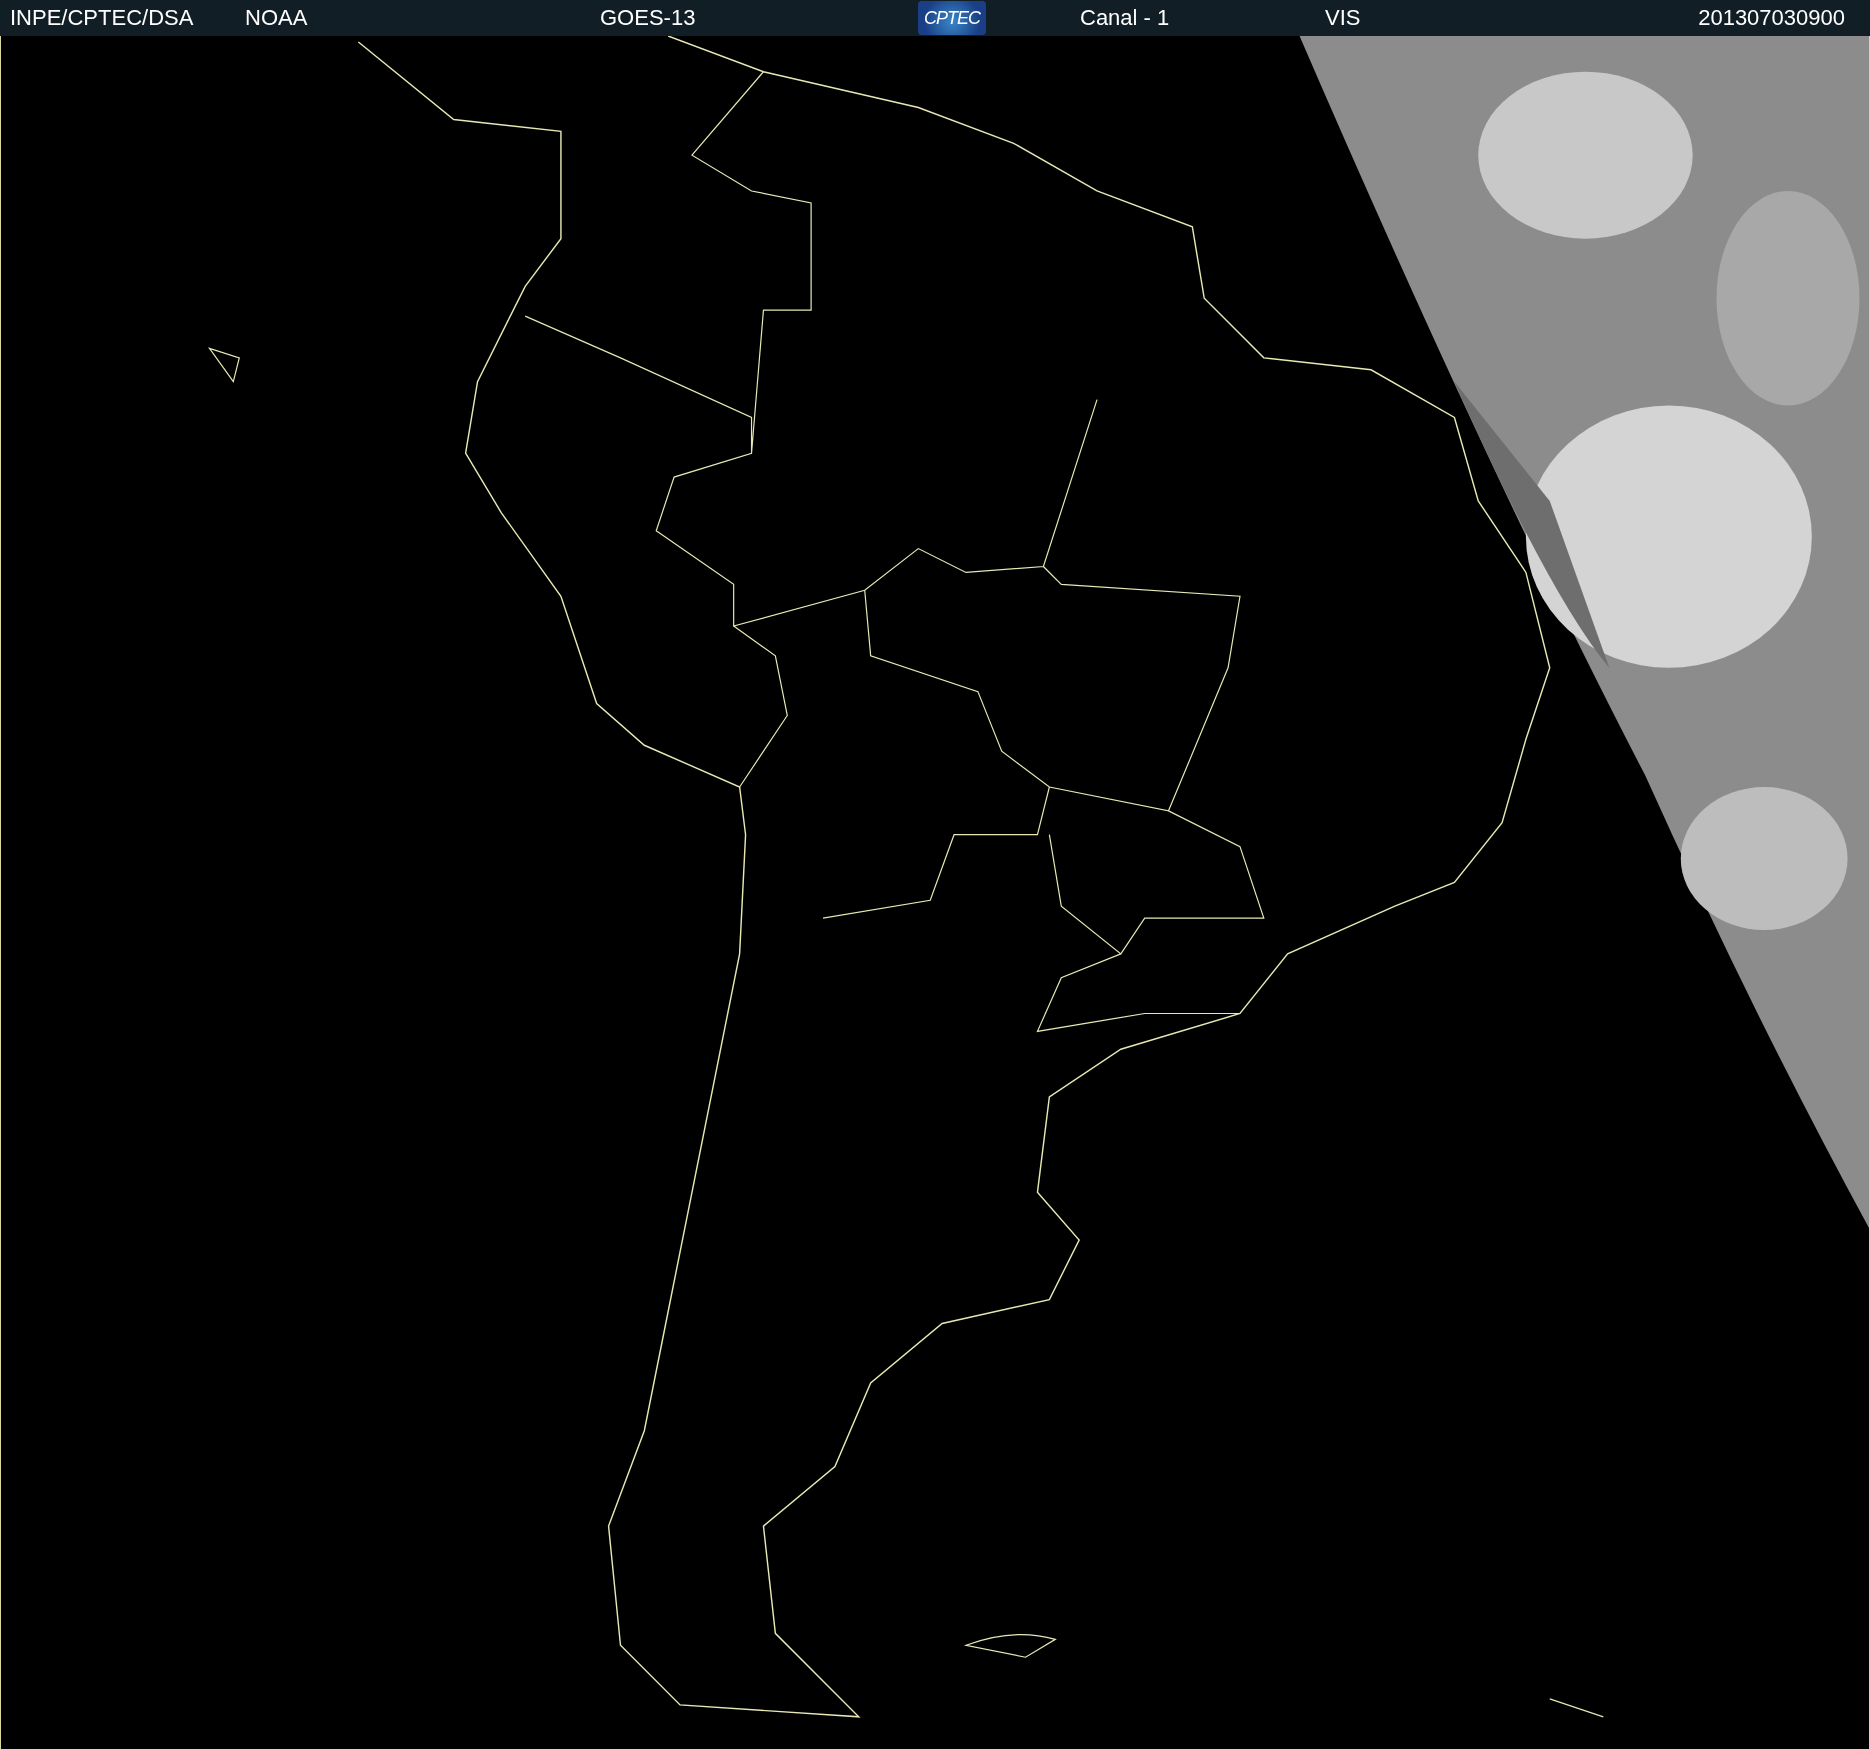 The height and width of the screenshot is (1750, 1870). I want to click on header-label: NOAA, so click(276, 18).